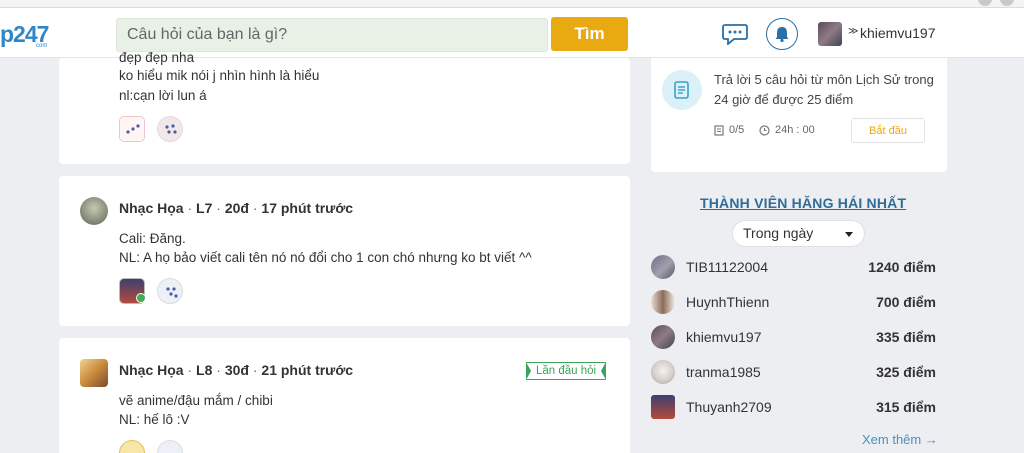  I want to click on see-more-link: Xem thêm →, so click(900, 439).